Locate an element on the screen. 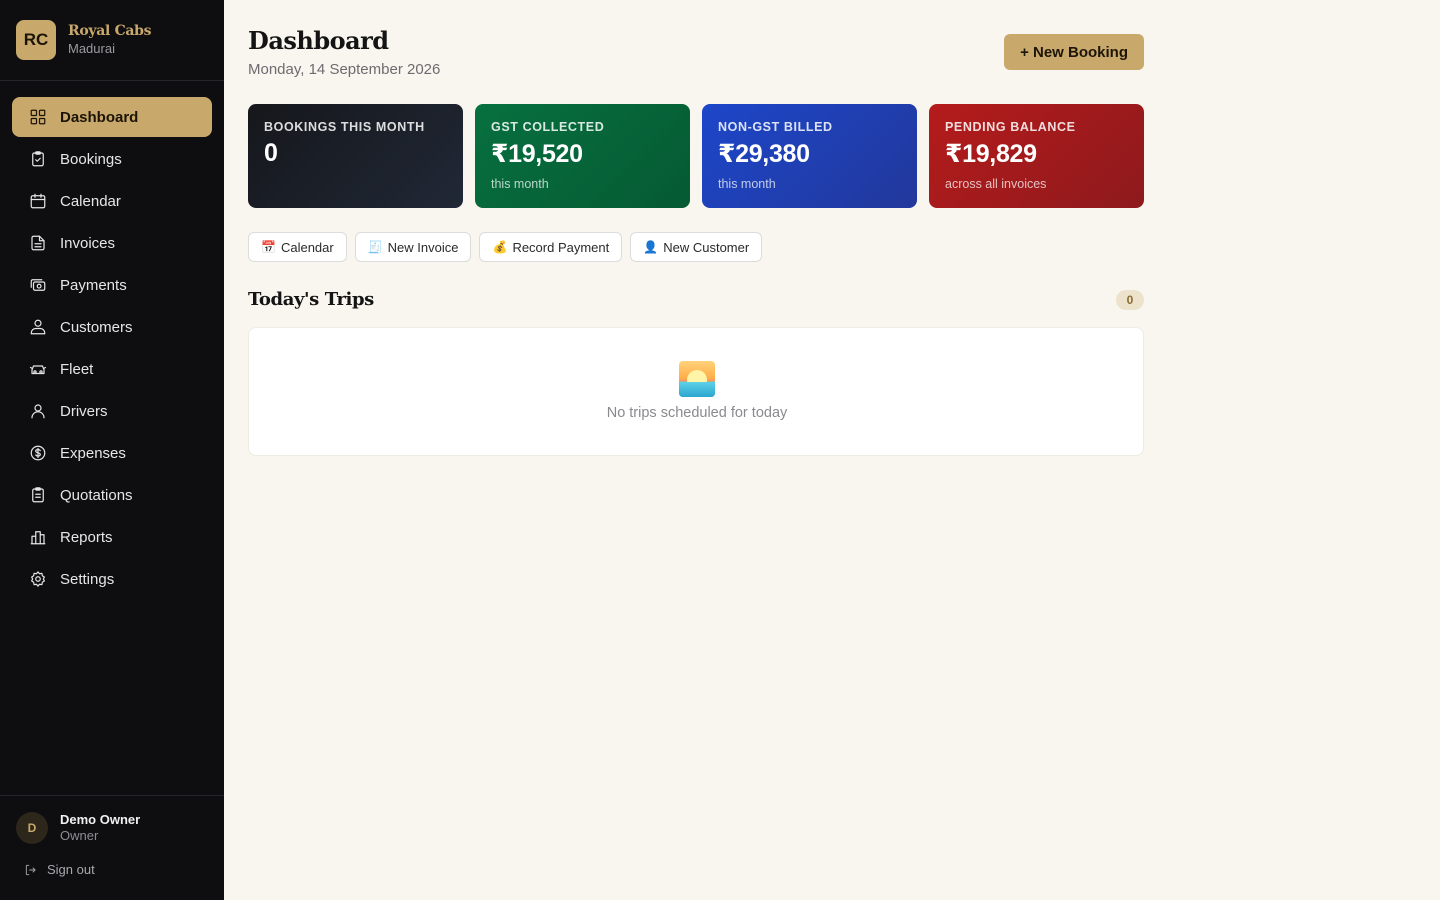 Image resolution: width=1440 pixels, height=900 pixels. sidebar-item-expenses: Expenses is located at coordinates (112, 453).